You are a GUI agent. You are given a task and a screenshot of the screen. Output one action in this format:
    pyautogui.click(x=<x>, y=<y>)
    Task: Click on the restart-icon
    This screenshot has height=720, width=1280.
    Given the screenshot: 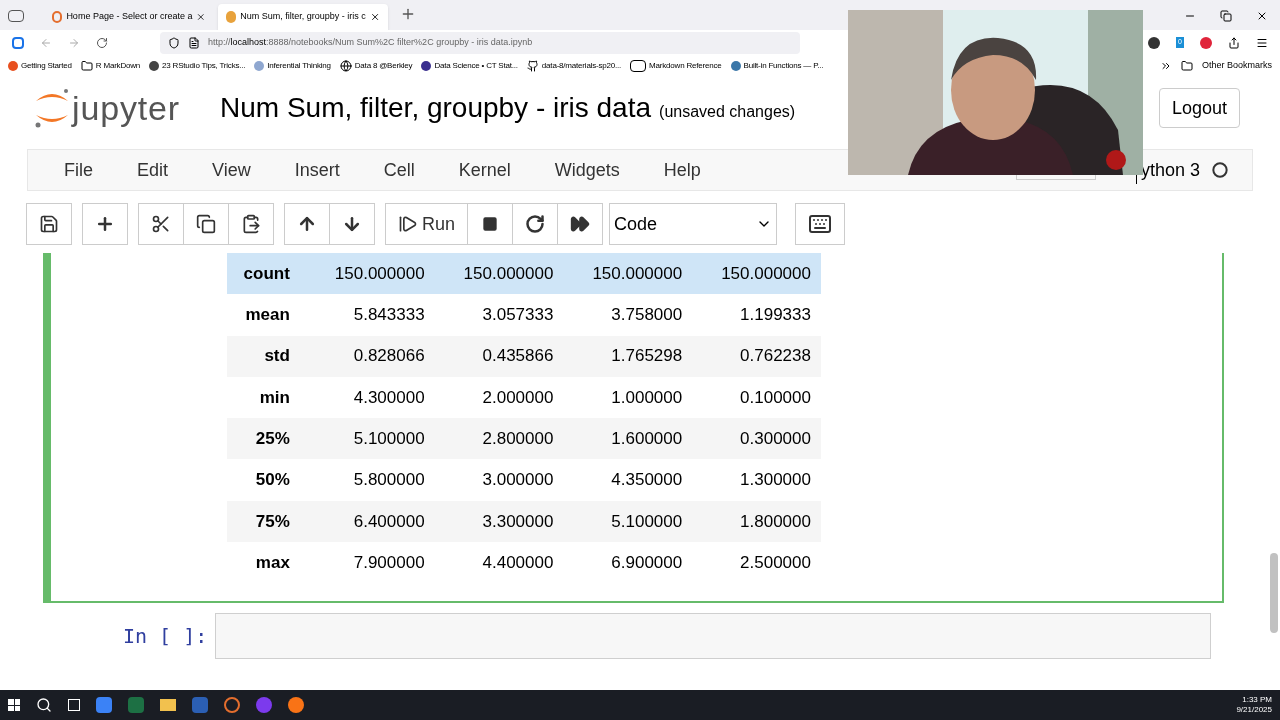 What is the action you would take?
    pyautogui.click(x=535, y=224)
    